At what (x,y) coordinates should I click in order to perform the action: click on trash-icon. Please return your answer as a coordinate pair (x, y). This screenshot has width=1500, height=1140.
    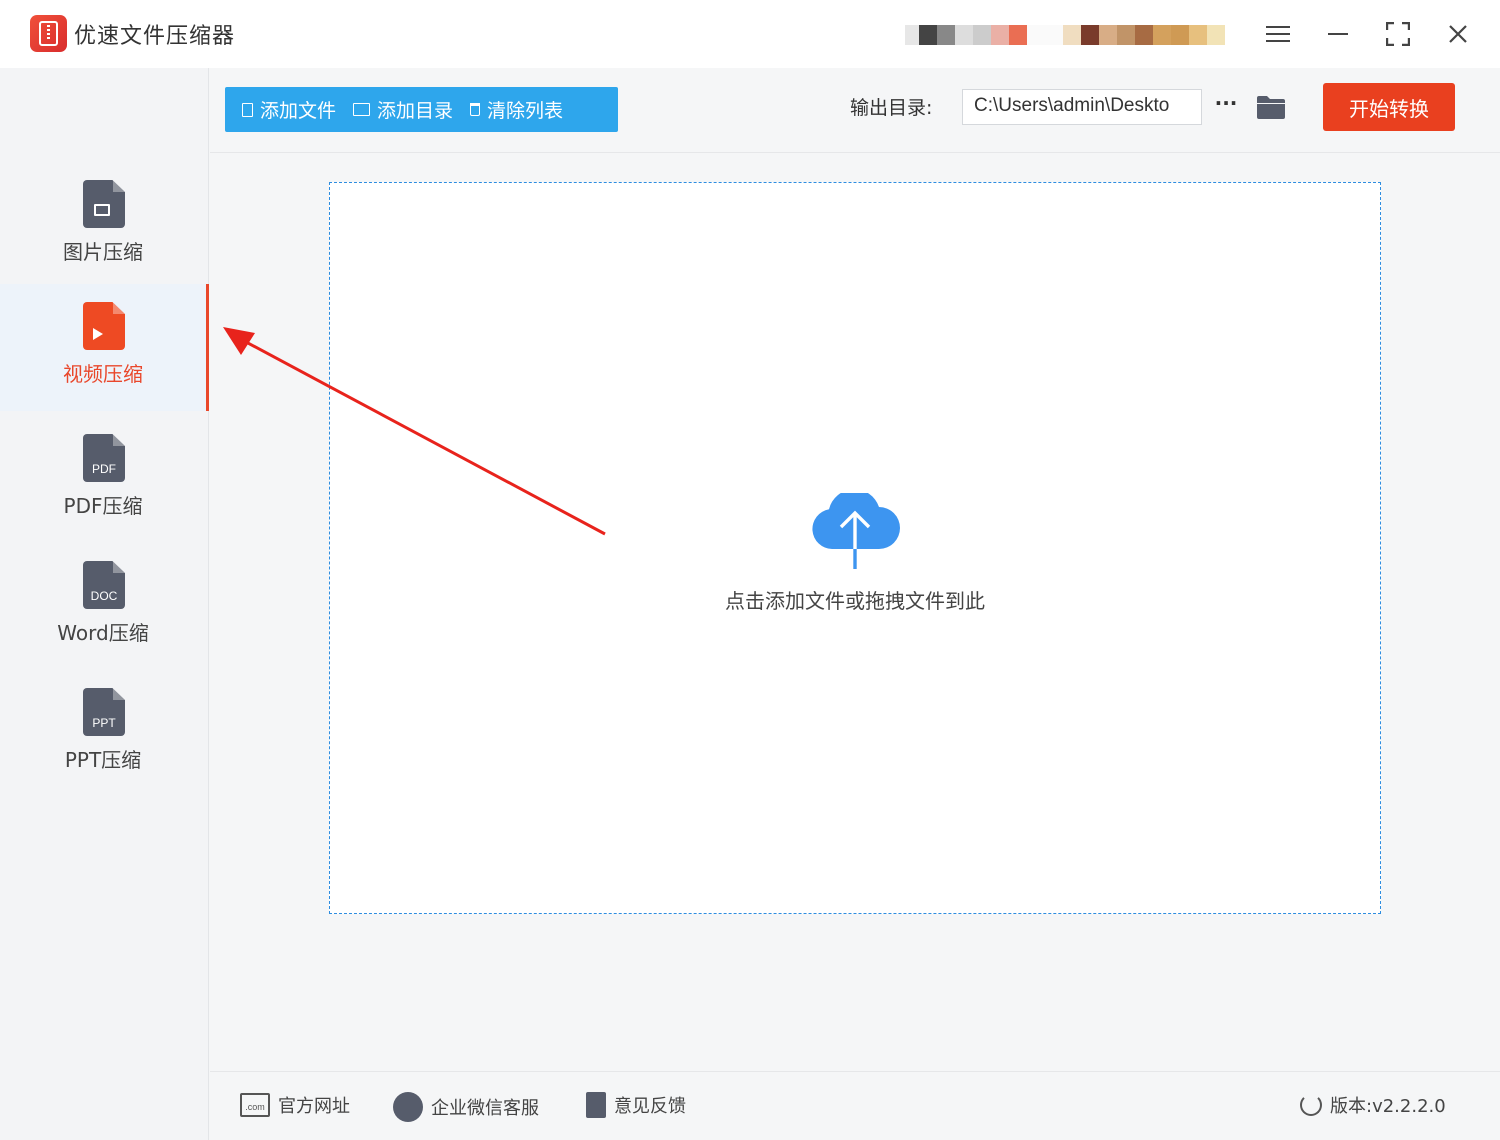
    Looking at the image, I should click on (475, 109).